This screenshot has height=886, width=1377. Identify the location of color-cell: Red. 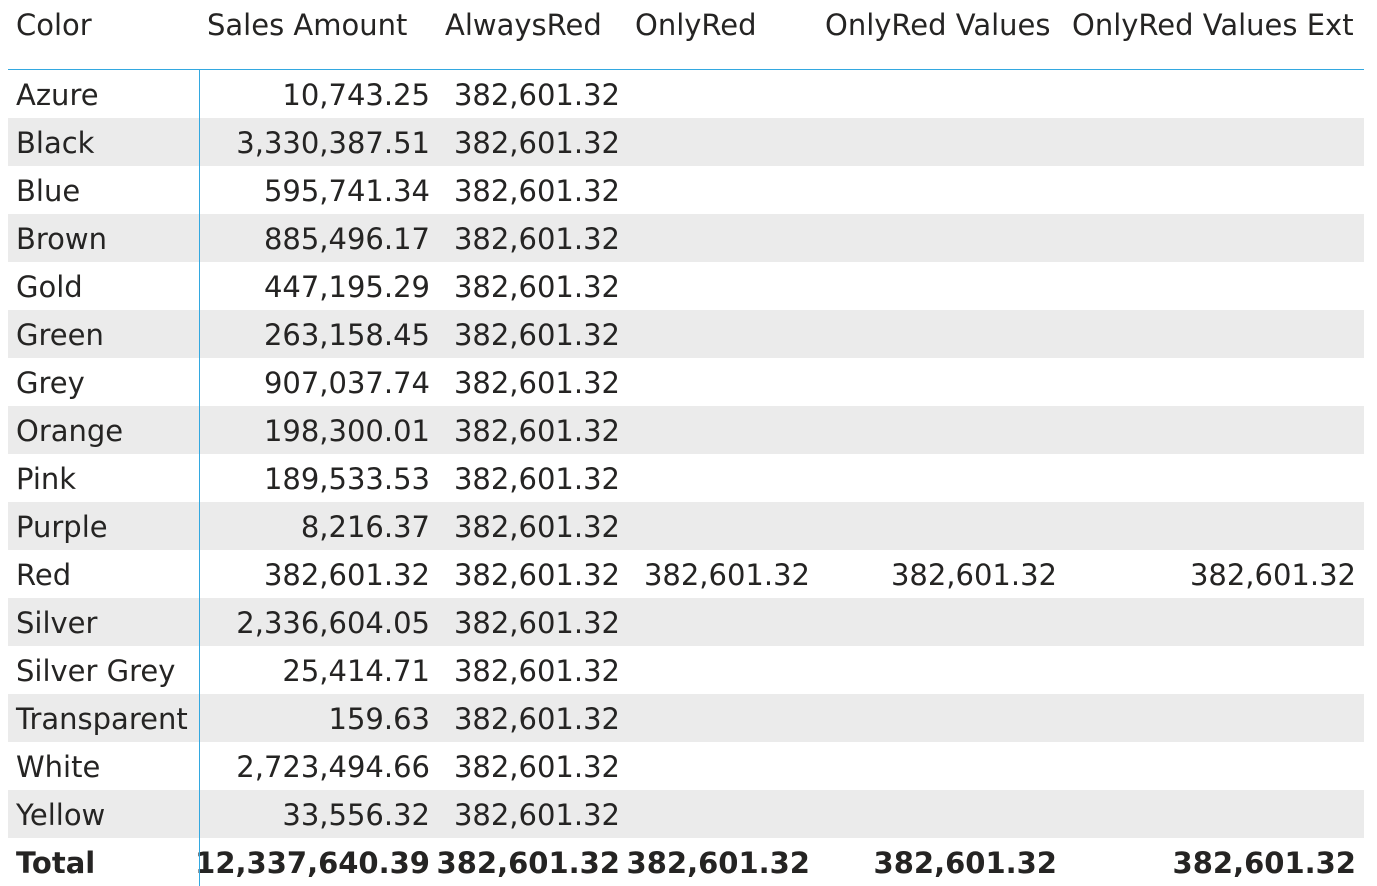
(44, 575).